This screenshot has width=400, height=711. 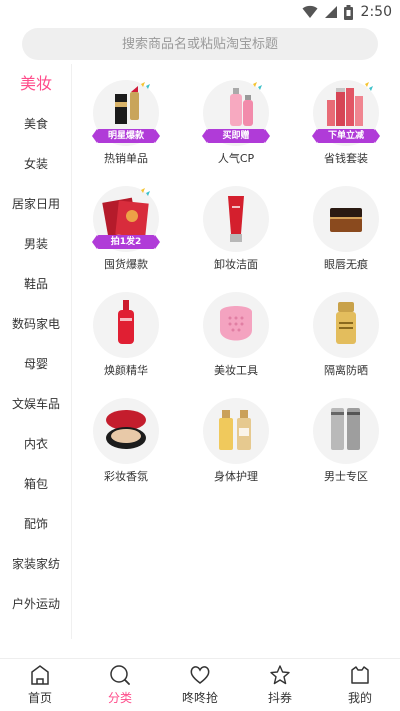 What do you see at coordinates (36, 244) in the screenshot?
I see `sidebar-item-mens-wear: 男装` at bounding box center [36, 244].